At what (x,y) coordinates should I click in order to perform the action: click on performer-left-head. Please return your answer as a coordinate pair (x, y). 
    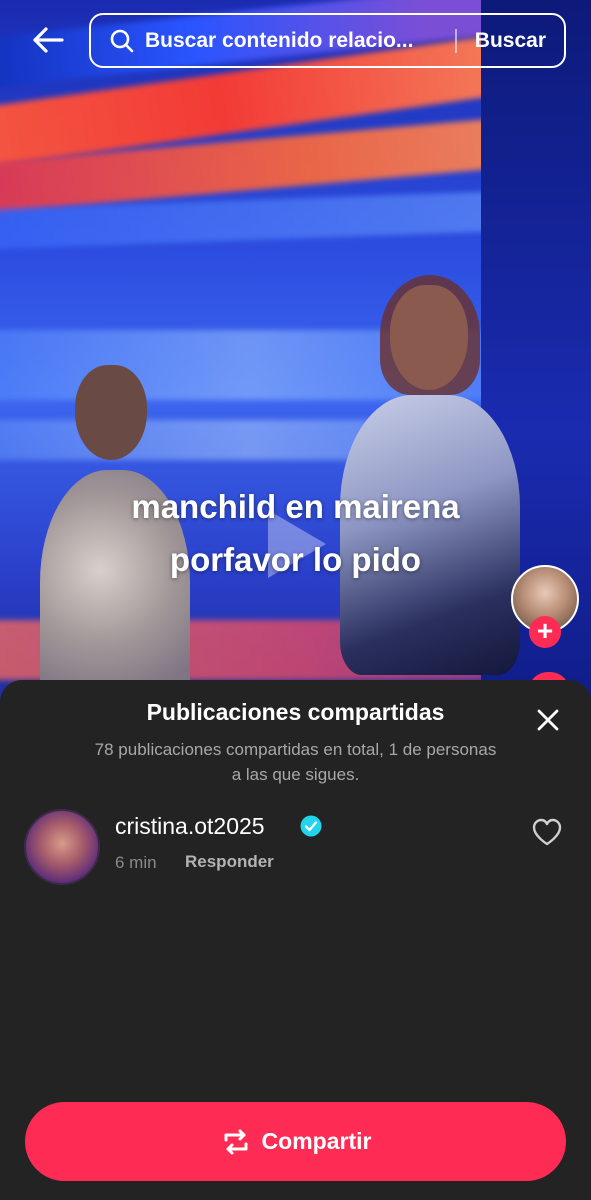
    Looking at the image, I should click on (111, 412).